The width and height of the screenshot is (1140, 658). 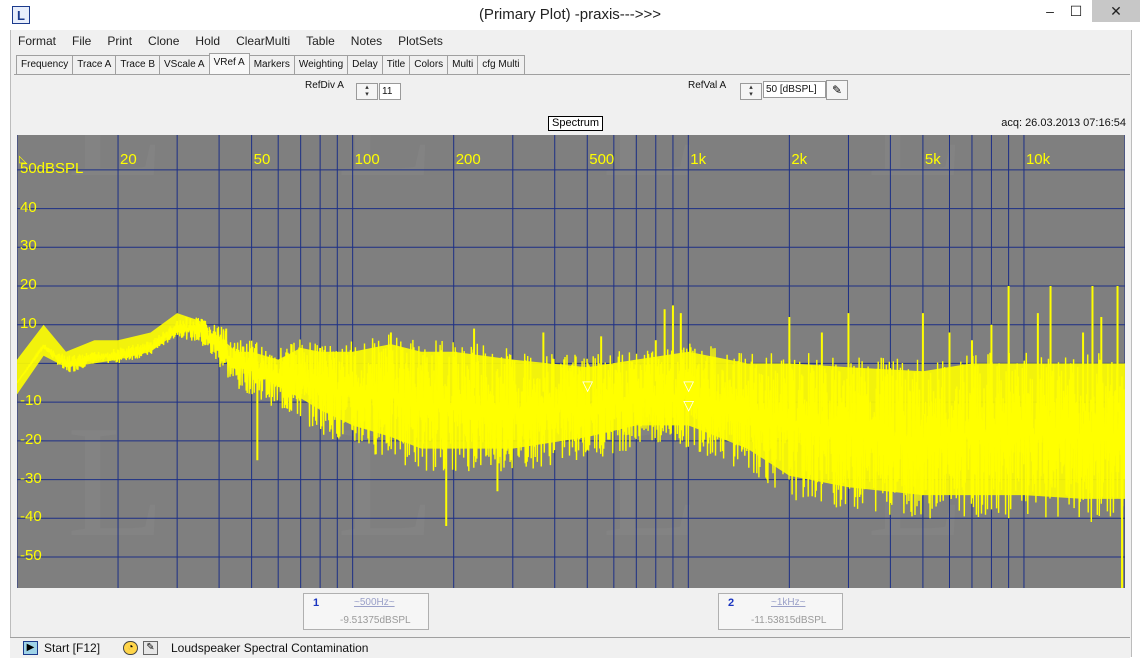 I want to click on x-tick-label: 50, so click(x=262, y=159).